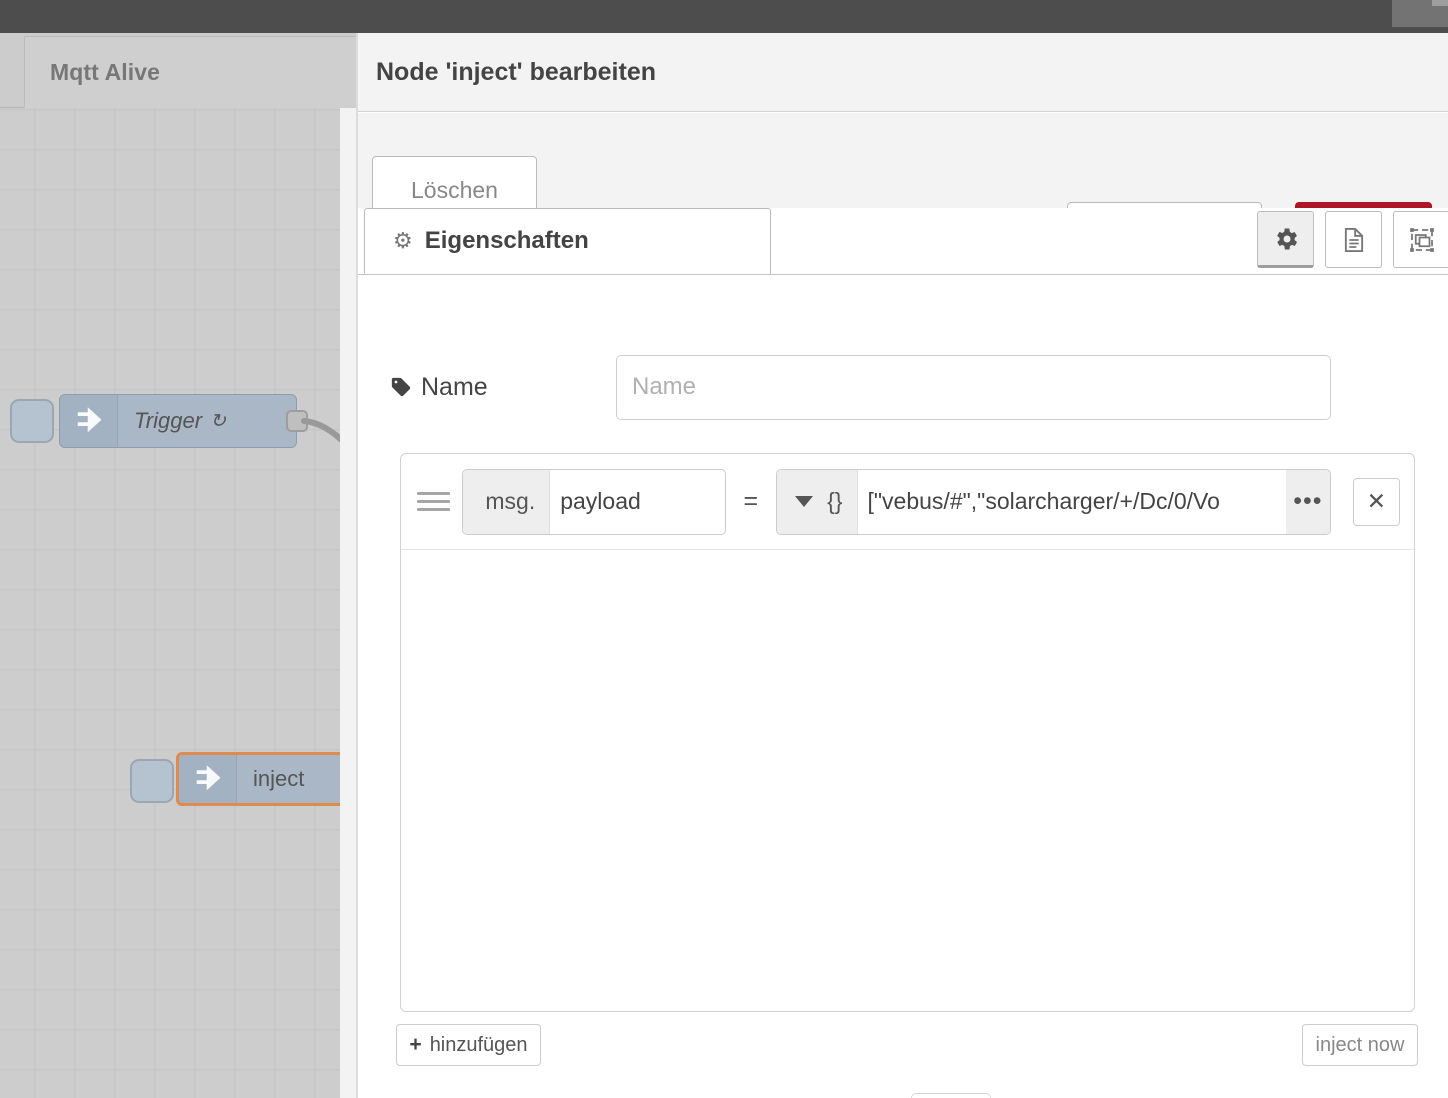 Image resolution: width=1448 pixels, height=1098 pixels. What do you see at coordinates (804, 501) in the screenshot?
I see `chevron-down-icon` at bounding box center [804, 501].